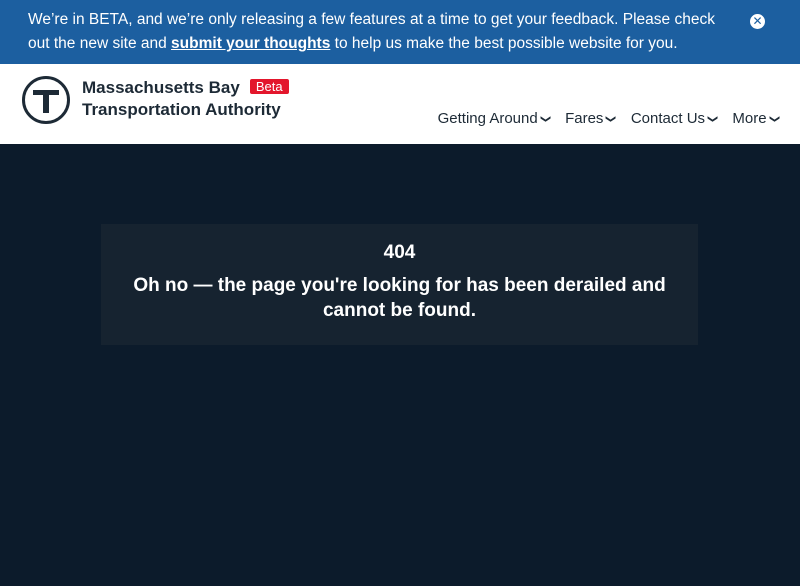 The image size is (800, 586). I want to click on agency-name-line1: Massachusetts Bay, so click(161, 87).